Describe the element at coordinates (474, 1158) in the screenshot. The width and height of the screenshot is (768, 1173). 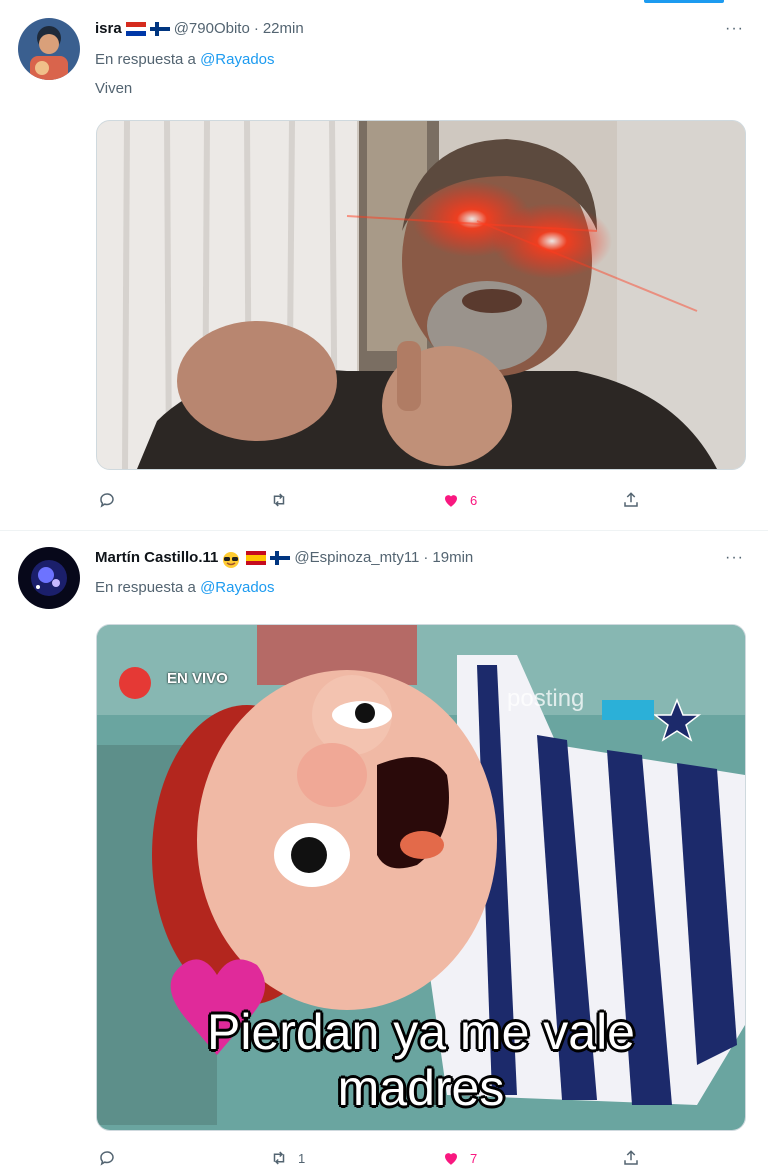
I see `like-count: 7` at that location.